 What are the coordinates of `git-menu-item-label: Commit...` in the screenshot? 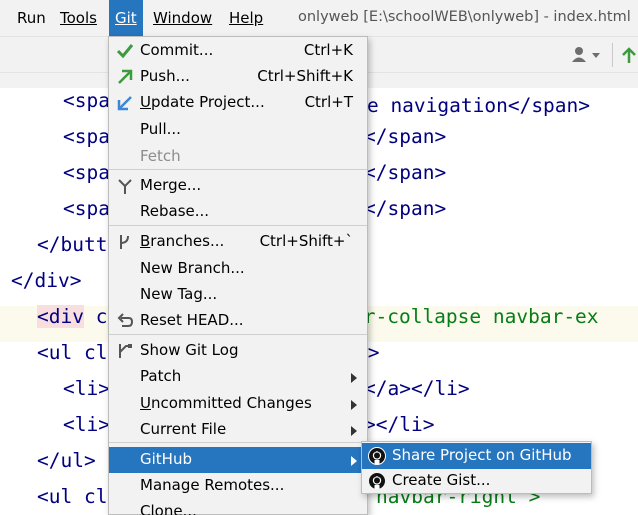 It's located at (177, 50).